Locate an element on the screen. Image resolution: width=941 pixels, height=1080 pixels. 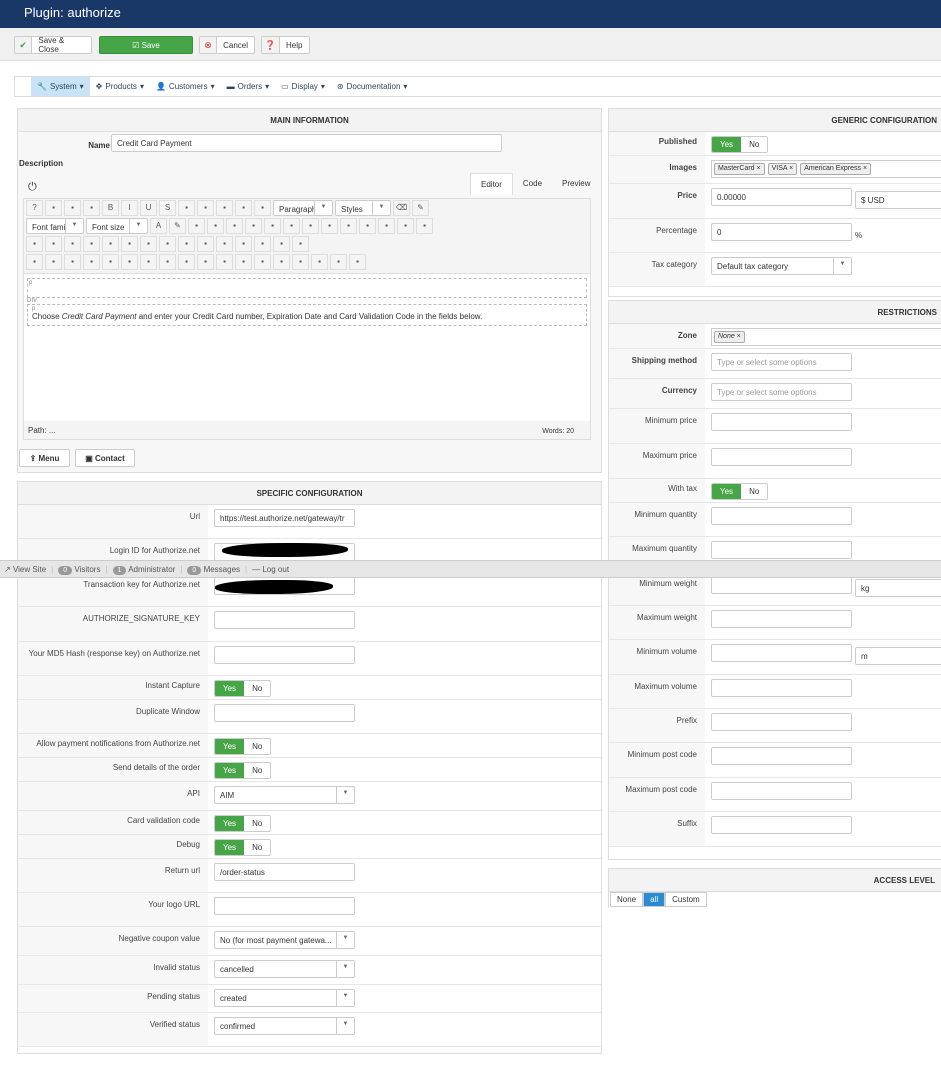
pagebreak-icon: ▪ is located at coordinates (281, 262).